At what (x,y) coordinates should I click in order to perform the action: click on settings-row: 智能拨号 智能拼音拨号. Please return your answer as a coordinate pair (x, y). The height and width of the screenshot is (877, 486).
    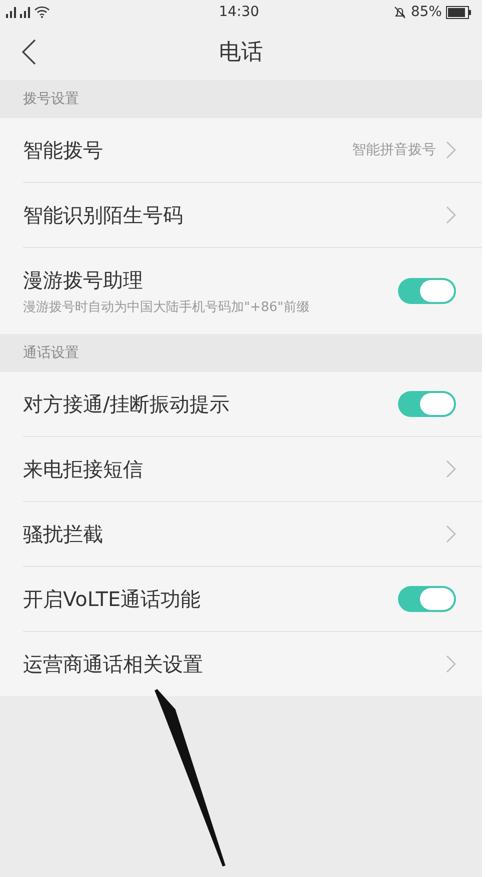
    Looking at the image, I should click on (252, 150).